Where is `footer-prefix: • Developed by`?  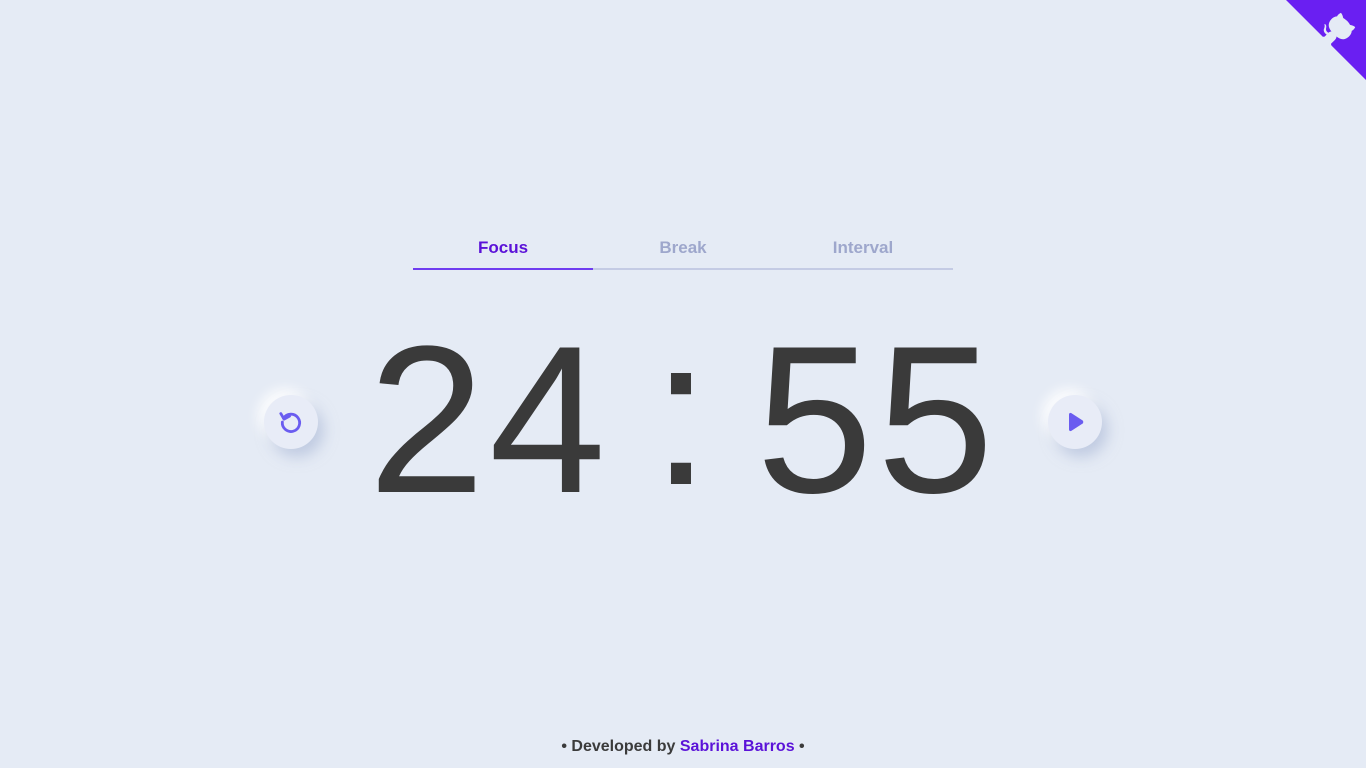
footer-prefix: • Developed by is located at coordinates (618, 746).